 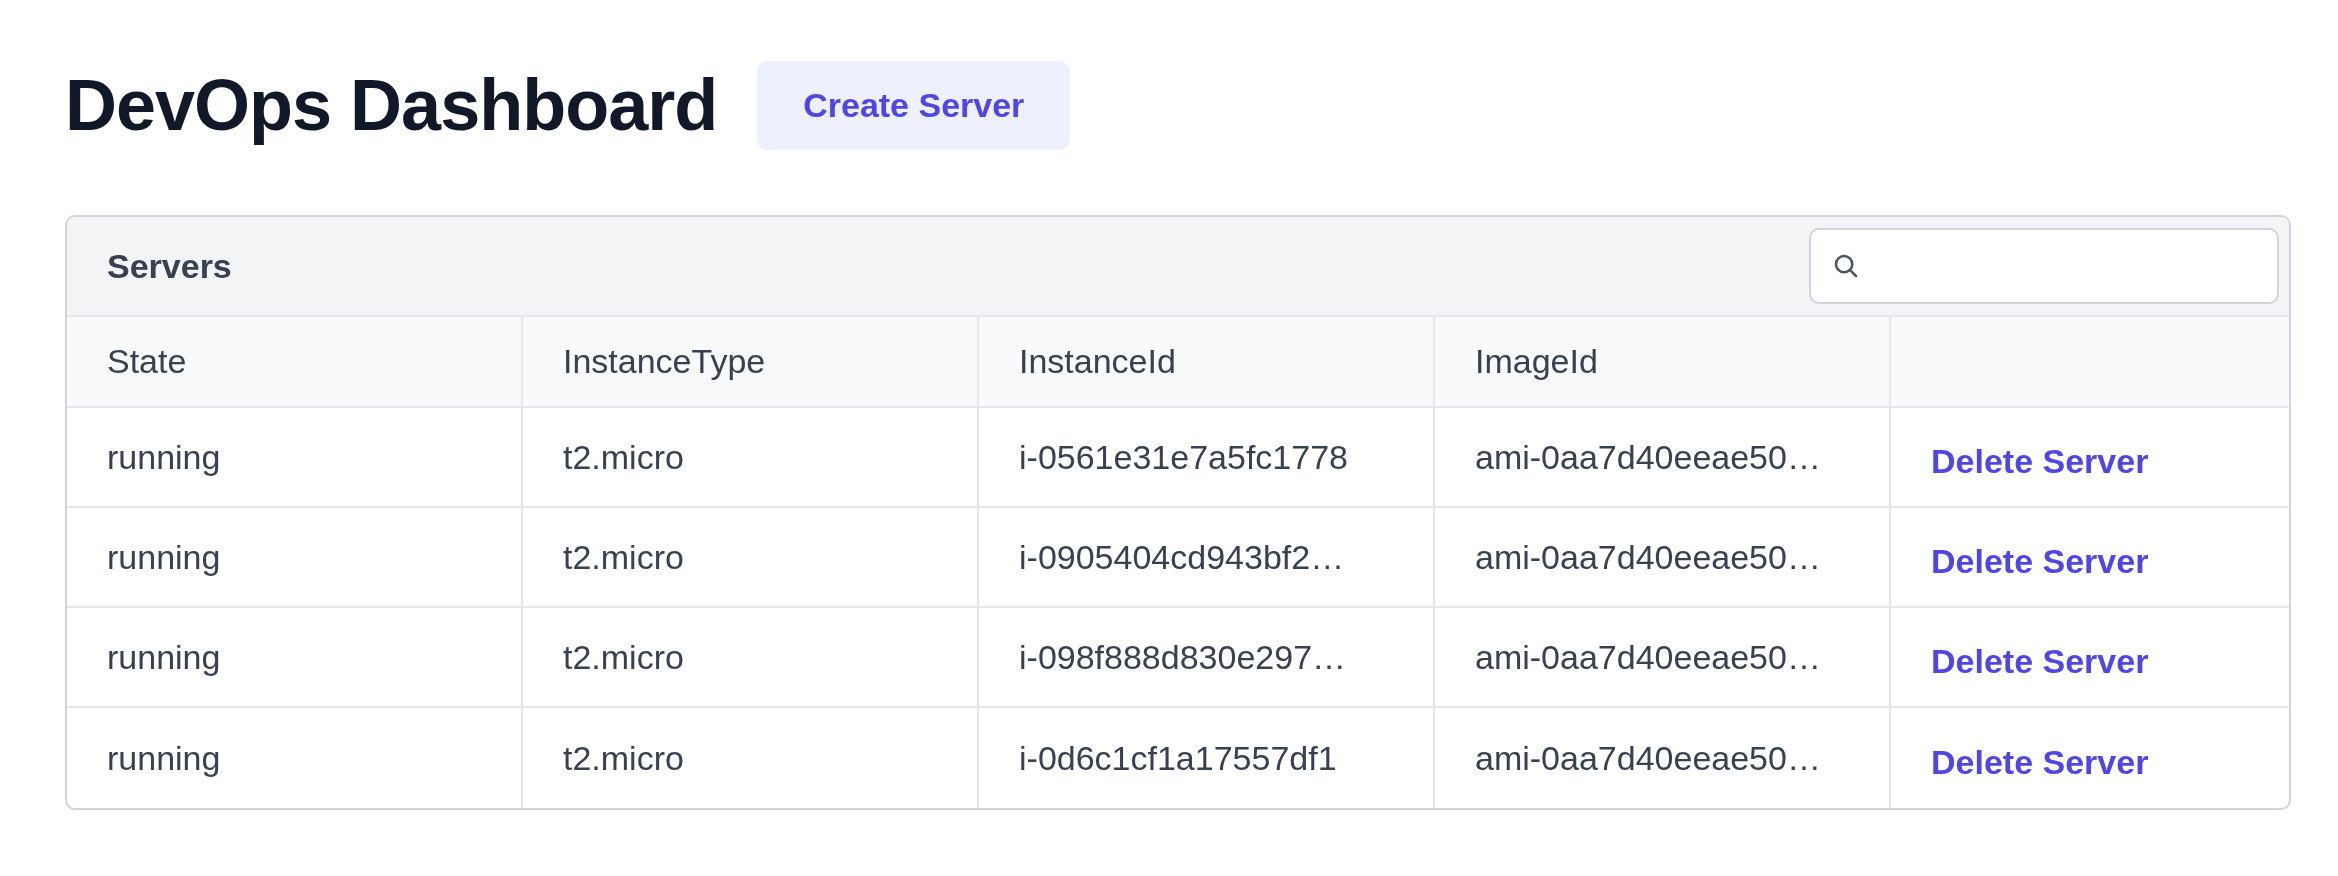 I want to click on column-header: State, so click(x=147, y=361).